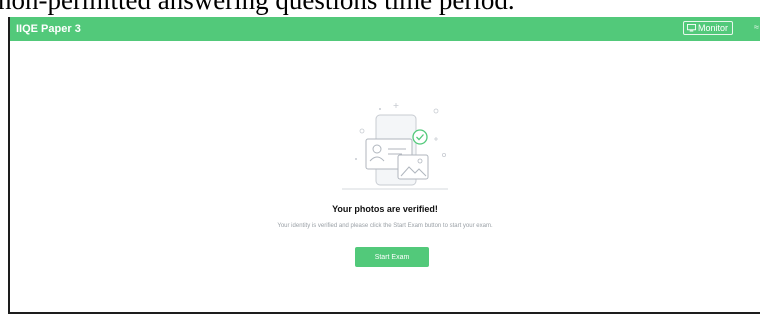 The height and width of the screenshot is (314, 760). I want to click on id-photo-verified-illustration, so click(395, 146).